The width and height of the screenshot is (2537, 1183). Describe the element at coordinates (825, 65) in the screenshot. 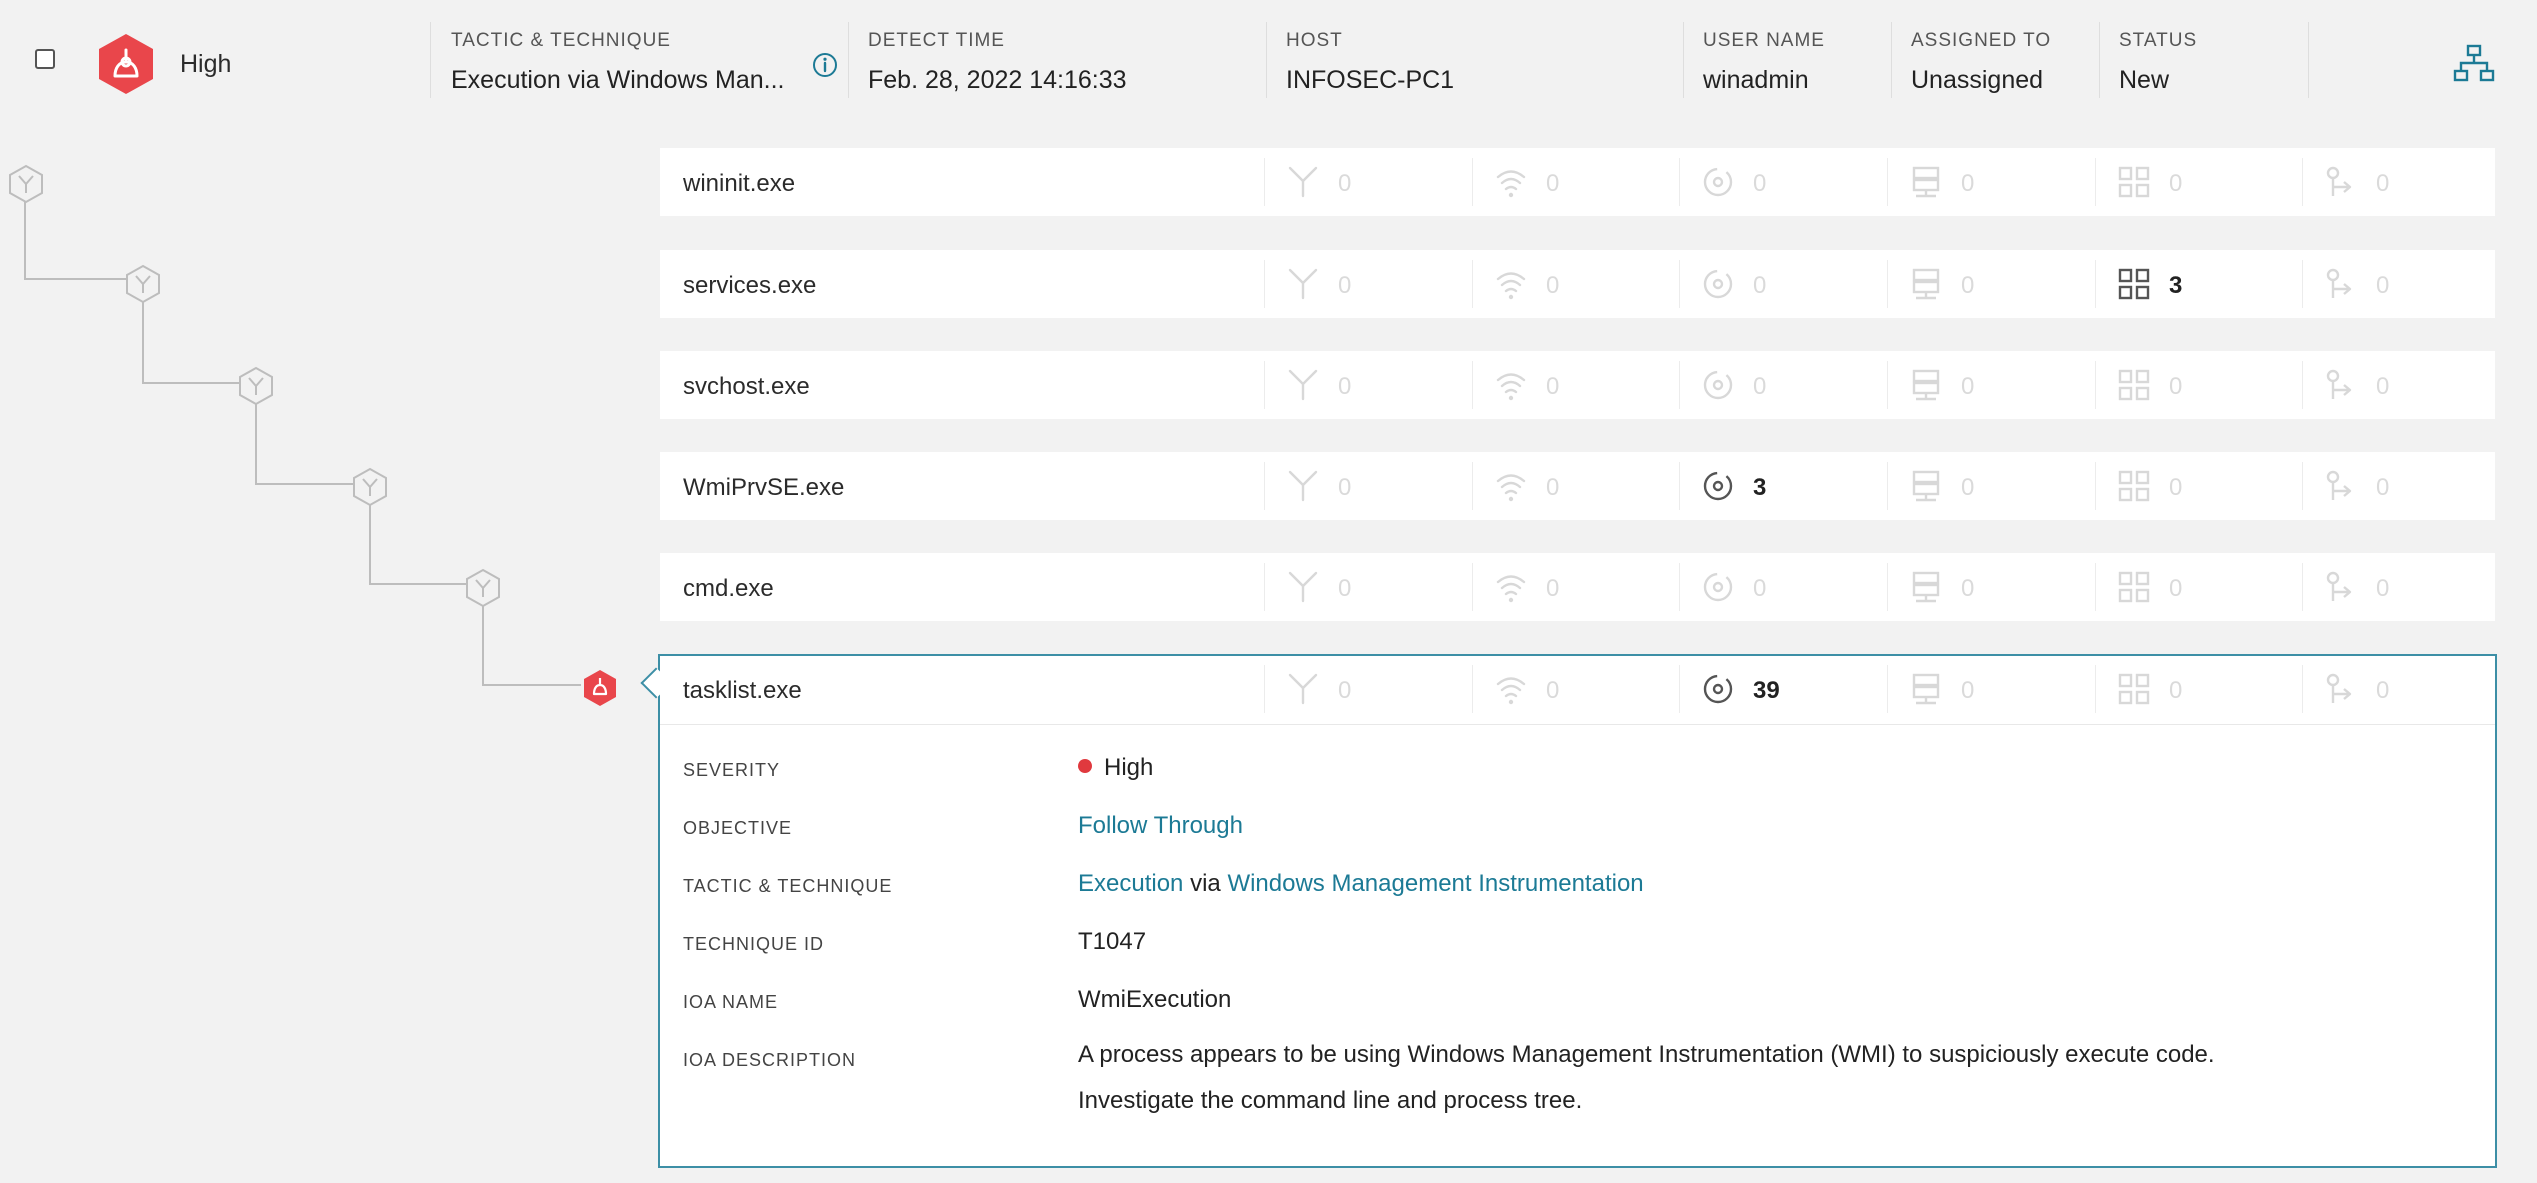

I see `info-icon` at that location.